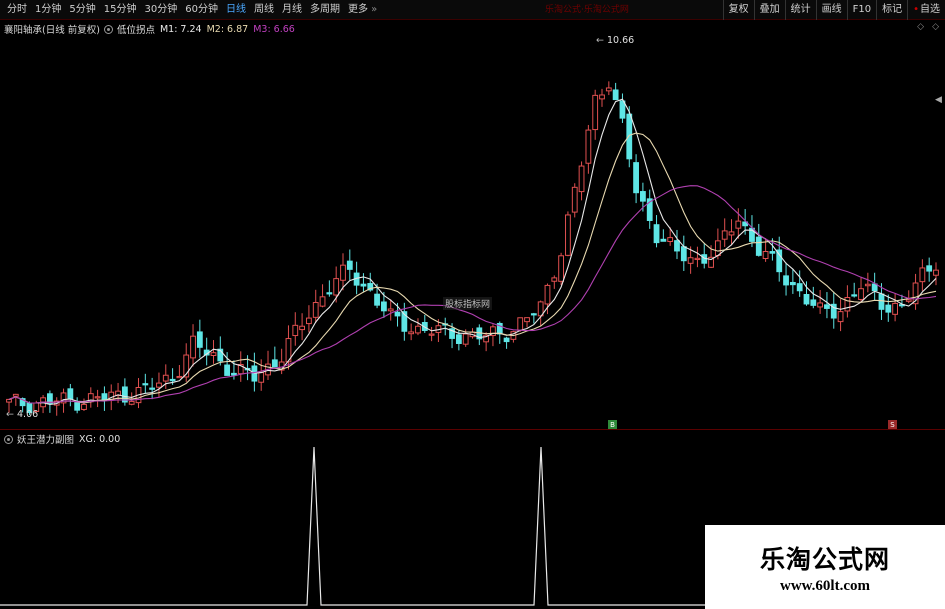 Image resolution: width=945 pixels, height=609 pixels. Describe the element at coordinates (100, 439) in the screenshot. I see `sub-chart-value: XG: 0.00` at that location.